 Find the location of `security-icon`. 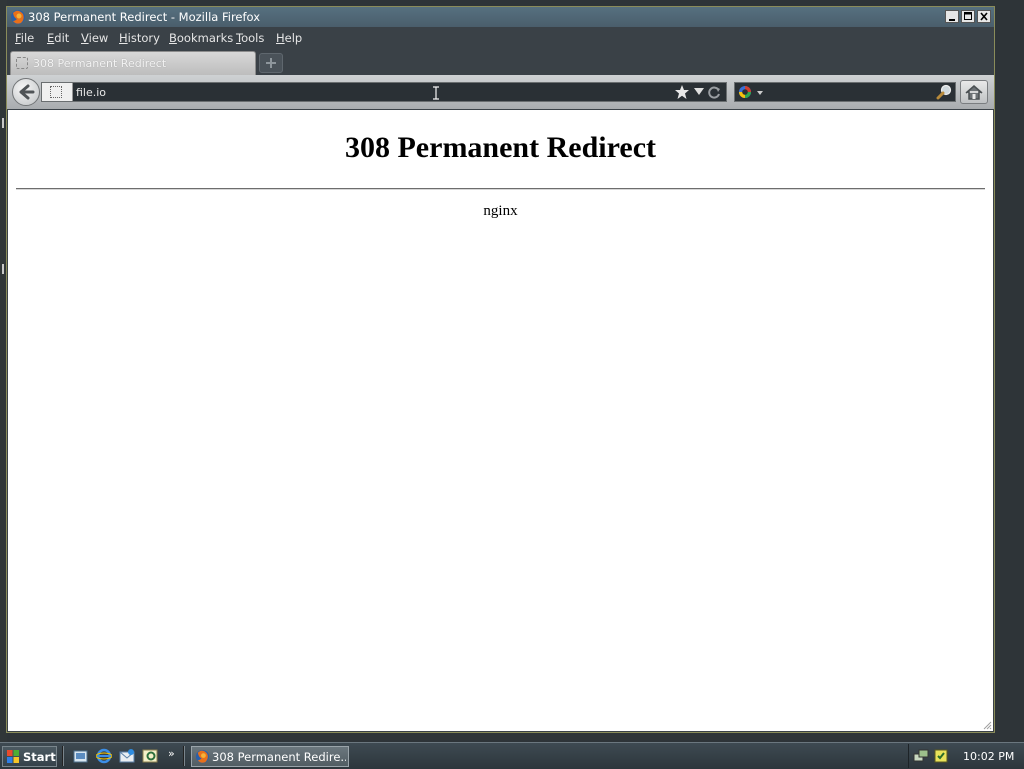

security-icon is located at coordinates (941, 756).